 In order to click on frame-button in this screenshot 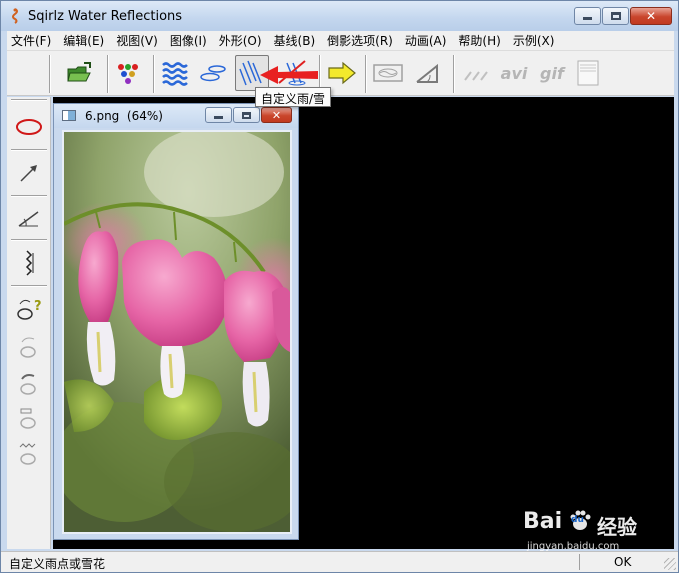, I will do `click(388, 73)`.